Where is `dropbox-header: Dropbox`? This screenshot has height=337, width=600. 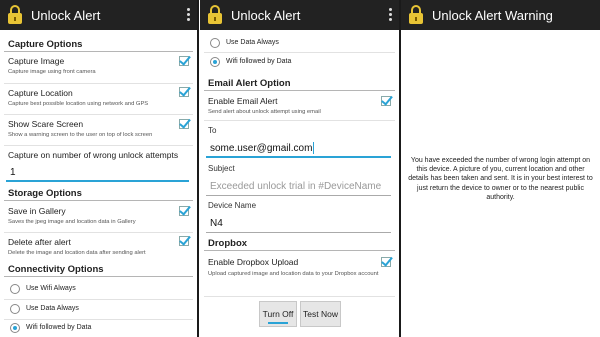 dropbox-header: Dropbox is located at coordinates (228, 243).